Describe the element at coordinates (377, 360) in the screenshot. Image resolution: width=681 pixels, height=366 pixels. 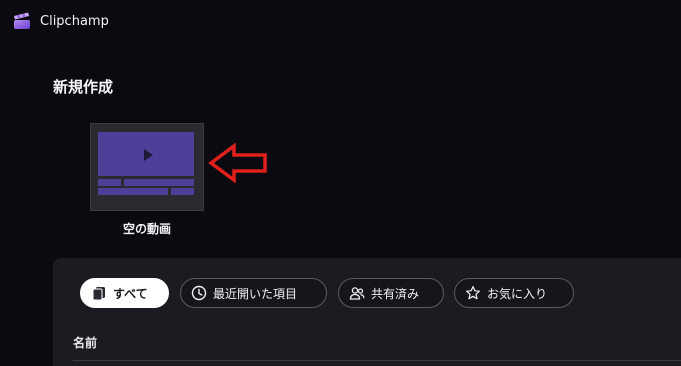
I see `header-divider` at that location.